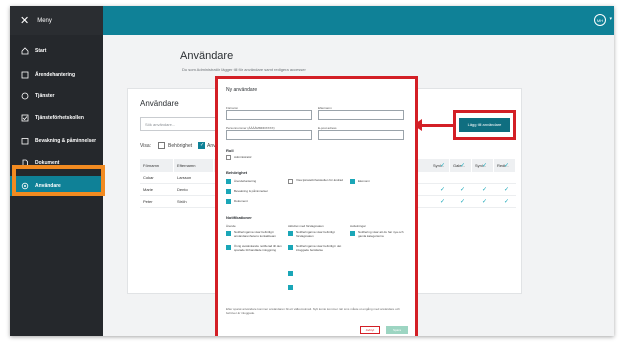 Image resolution: width=624 pixels, height=348 pixels. I want to click on notiser-column-header: Aktivitet med förslagsvalen, so click(306, 226).